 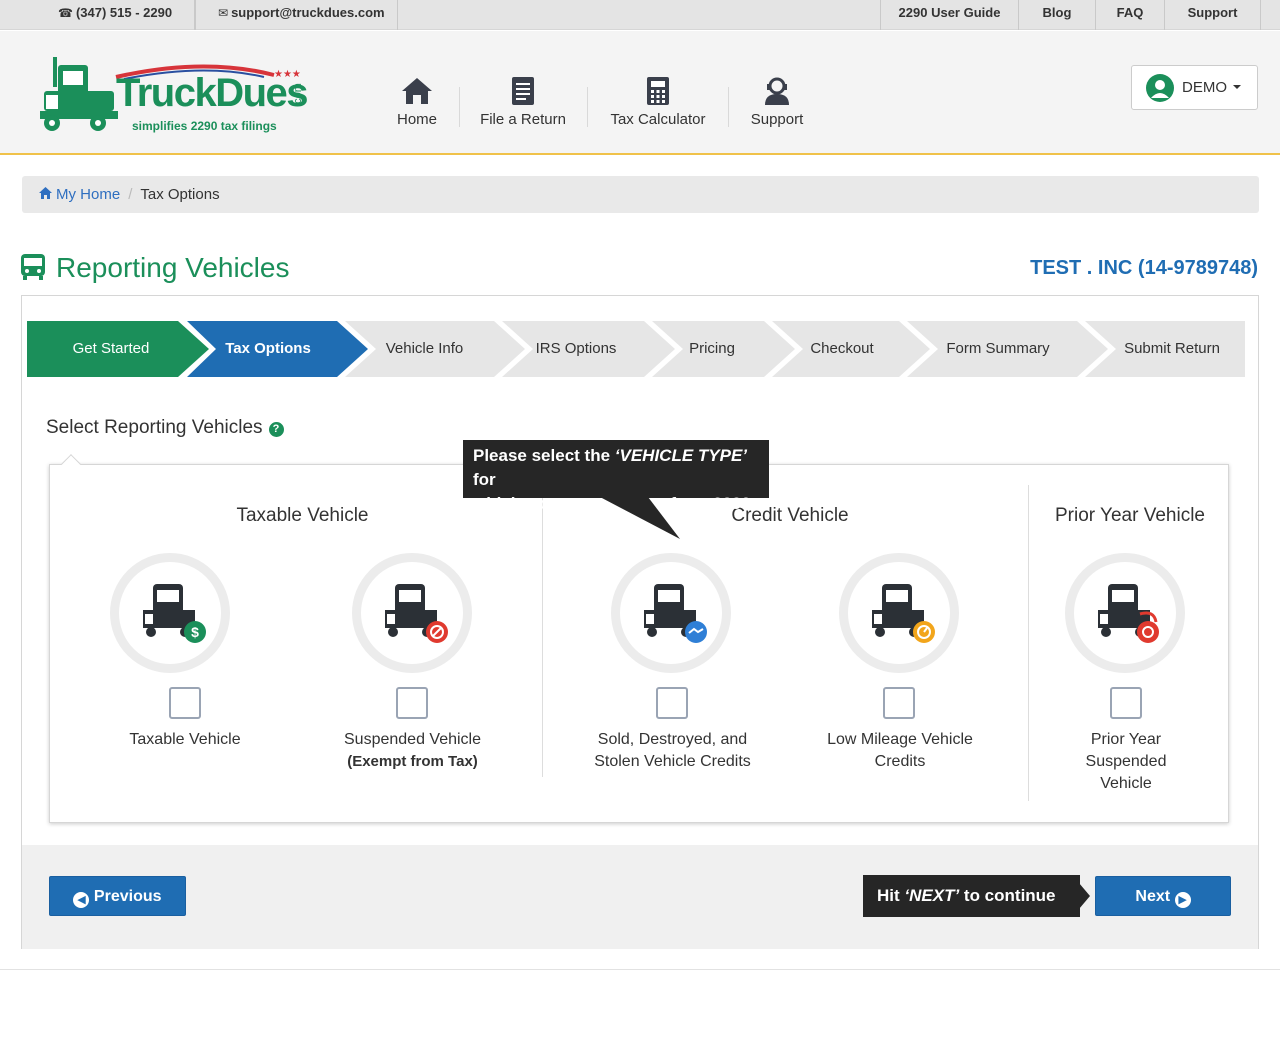 I want to click on low-mileage-vehicle-checkbox, so click(x=899, y=703).